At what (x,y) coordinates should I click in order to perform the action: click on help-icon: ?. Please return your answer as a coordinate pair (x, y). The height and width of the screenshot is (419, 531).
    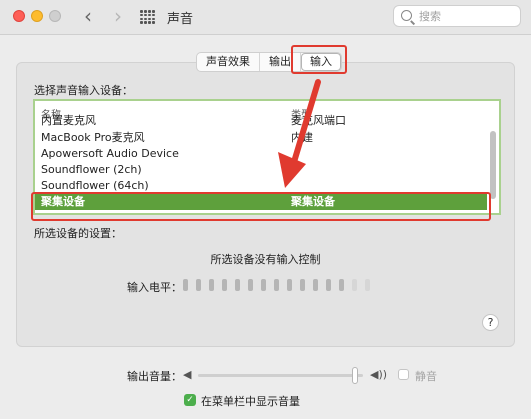
    Looking at the image, I should click on (490, 322).